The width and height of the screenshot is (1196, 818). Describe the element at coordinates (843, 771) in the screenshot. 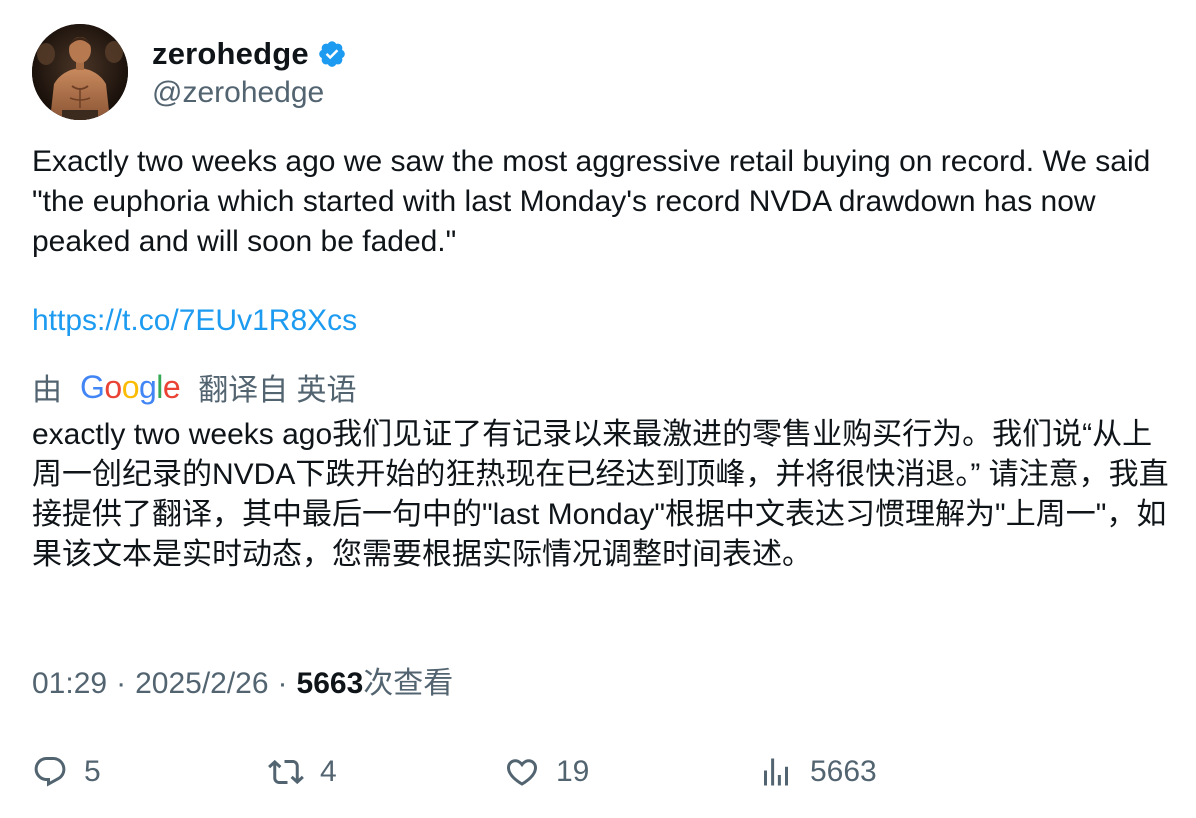

I see `views-action-count: 5663` at that location.